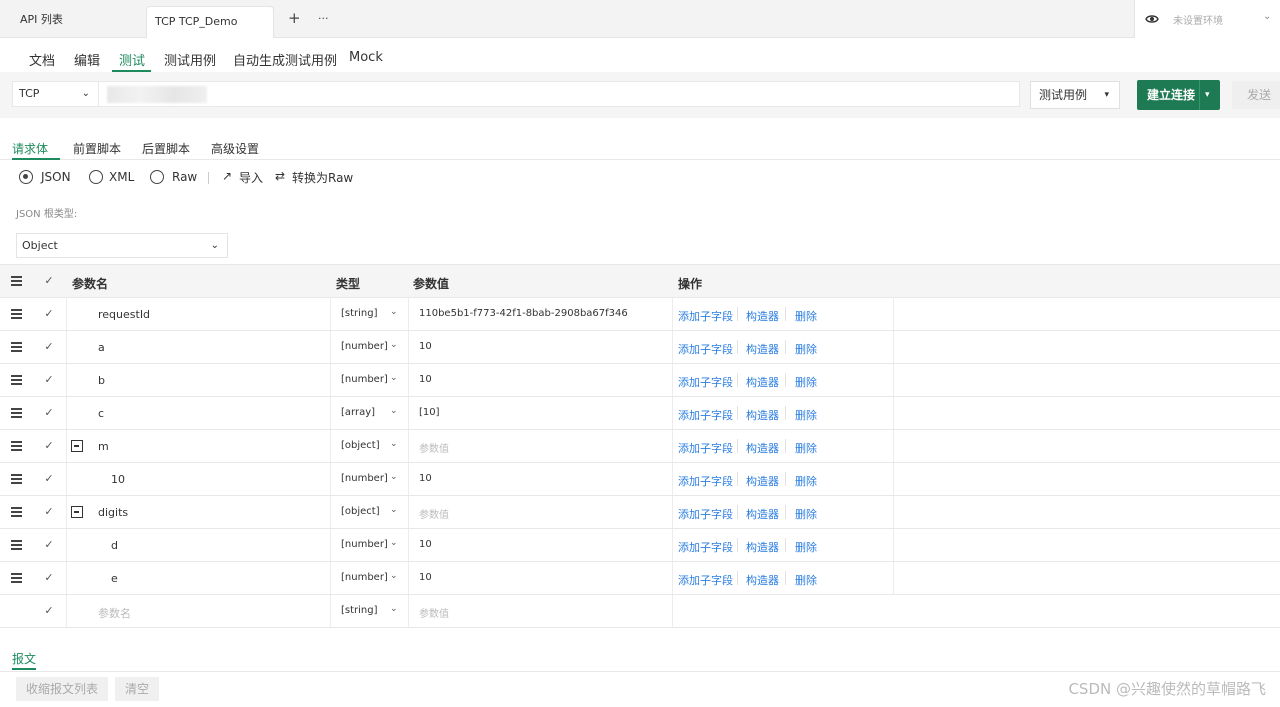 The image size is (1280, 707). What do you see at coordinates (235, 150) in the screenshot?
I see `tab-advanced: 高级设置` at bounding box center [235, 150].